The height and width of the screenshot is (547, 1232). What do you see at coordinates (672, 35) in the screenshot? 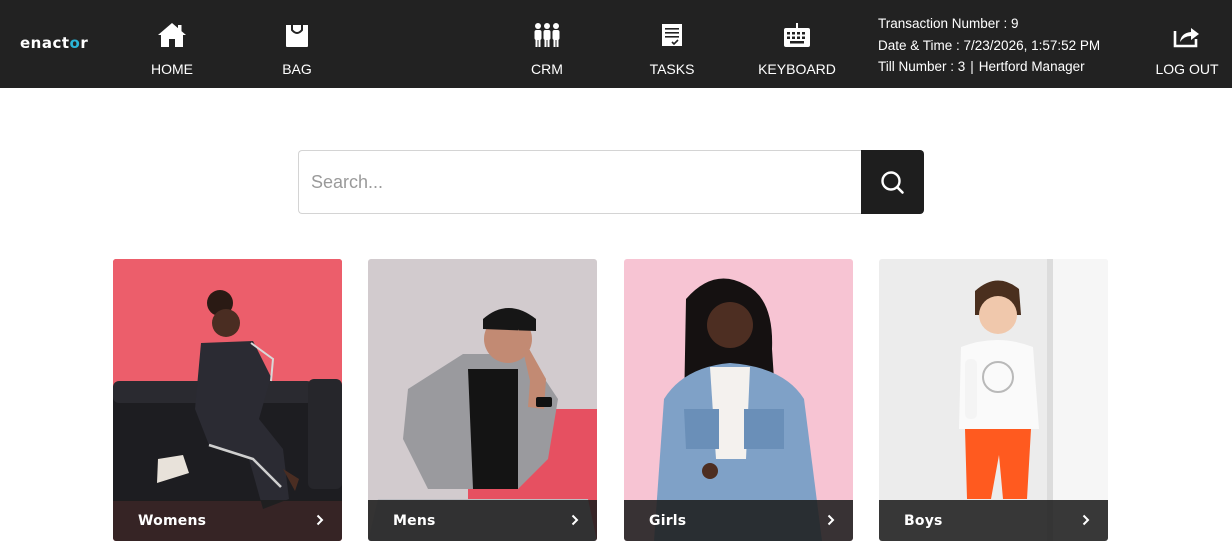
I see `tasks-icon` at bounding box center [672, 35].